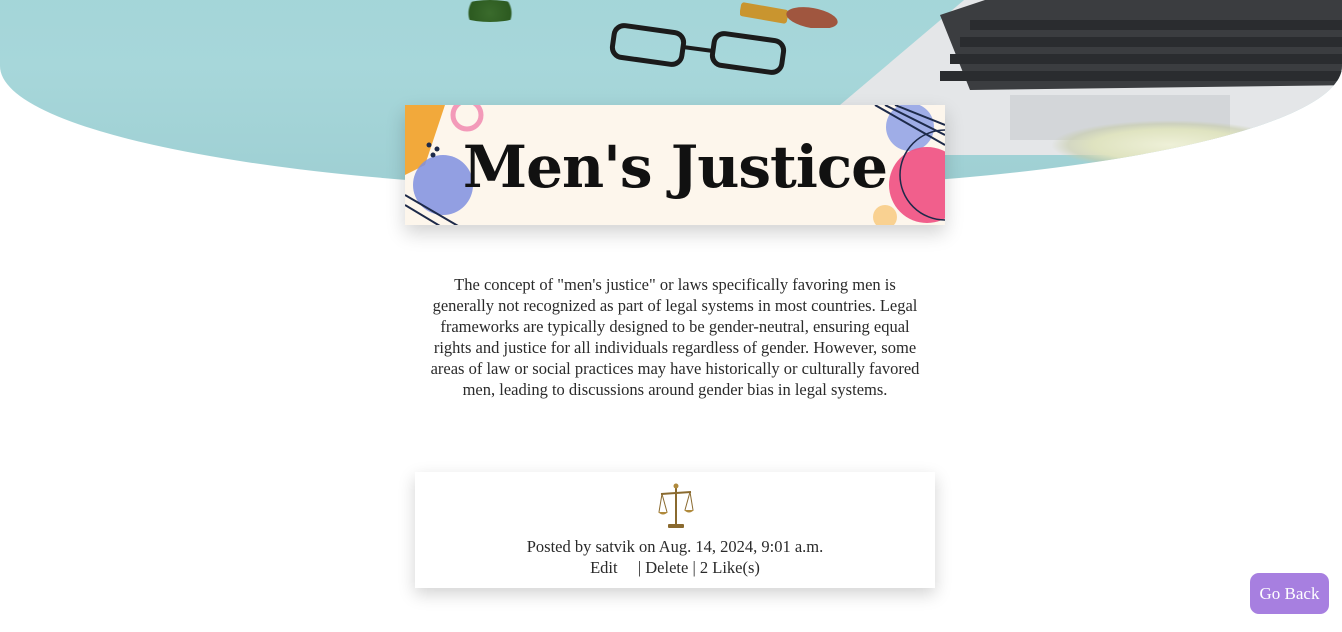  I want to click on post-title: Men's Justice, so click(675, 167).